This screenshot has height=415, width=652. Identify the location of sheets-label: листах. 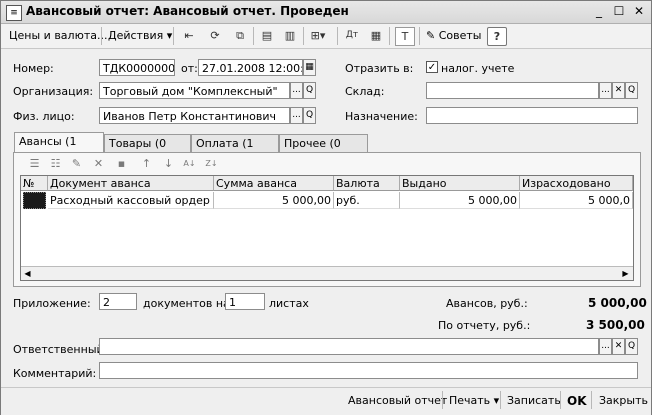
(289, 303).